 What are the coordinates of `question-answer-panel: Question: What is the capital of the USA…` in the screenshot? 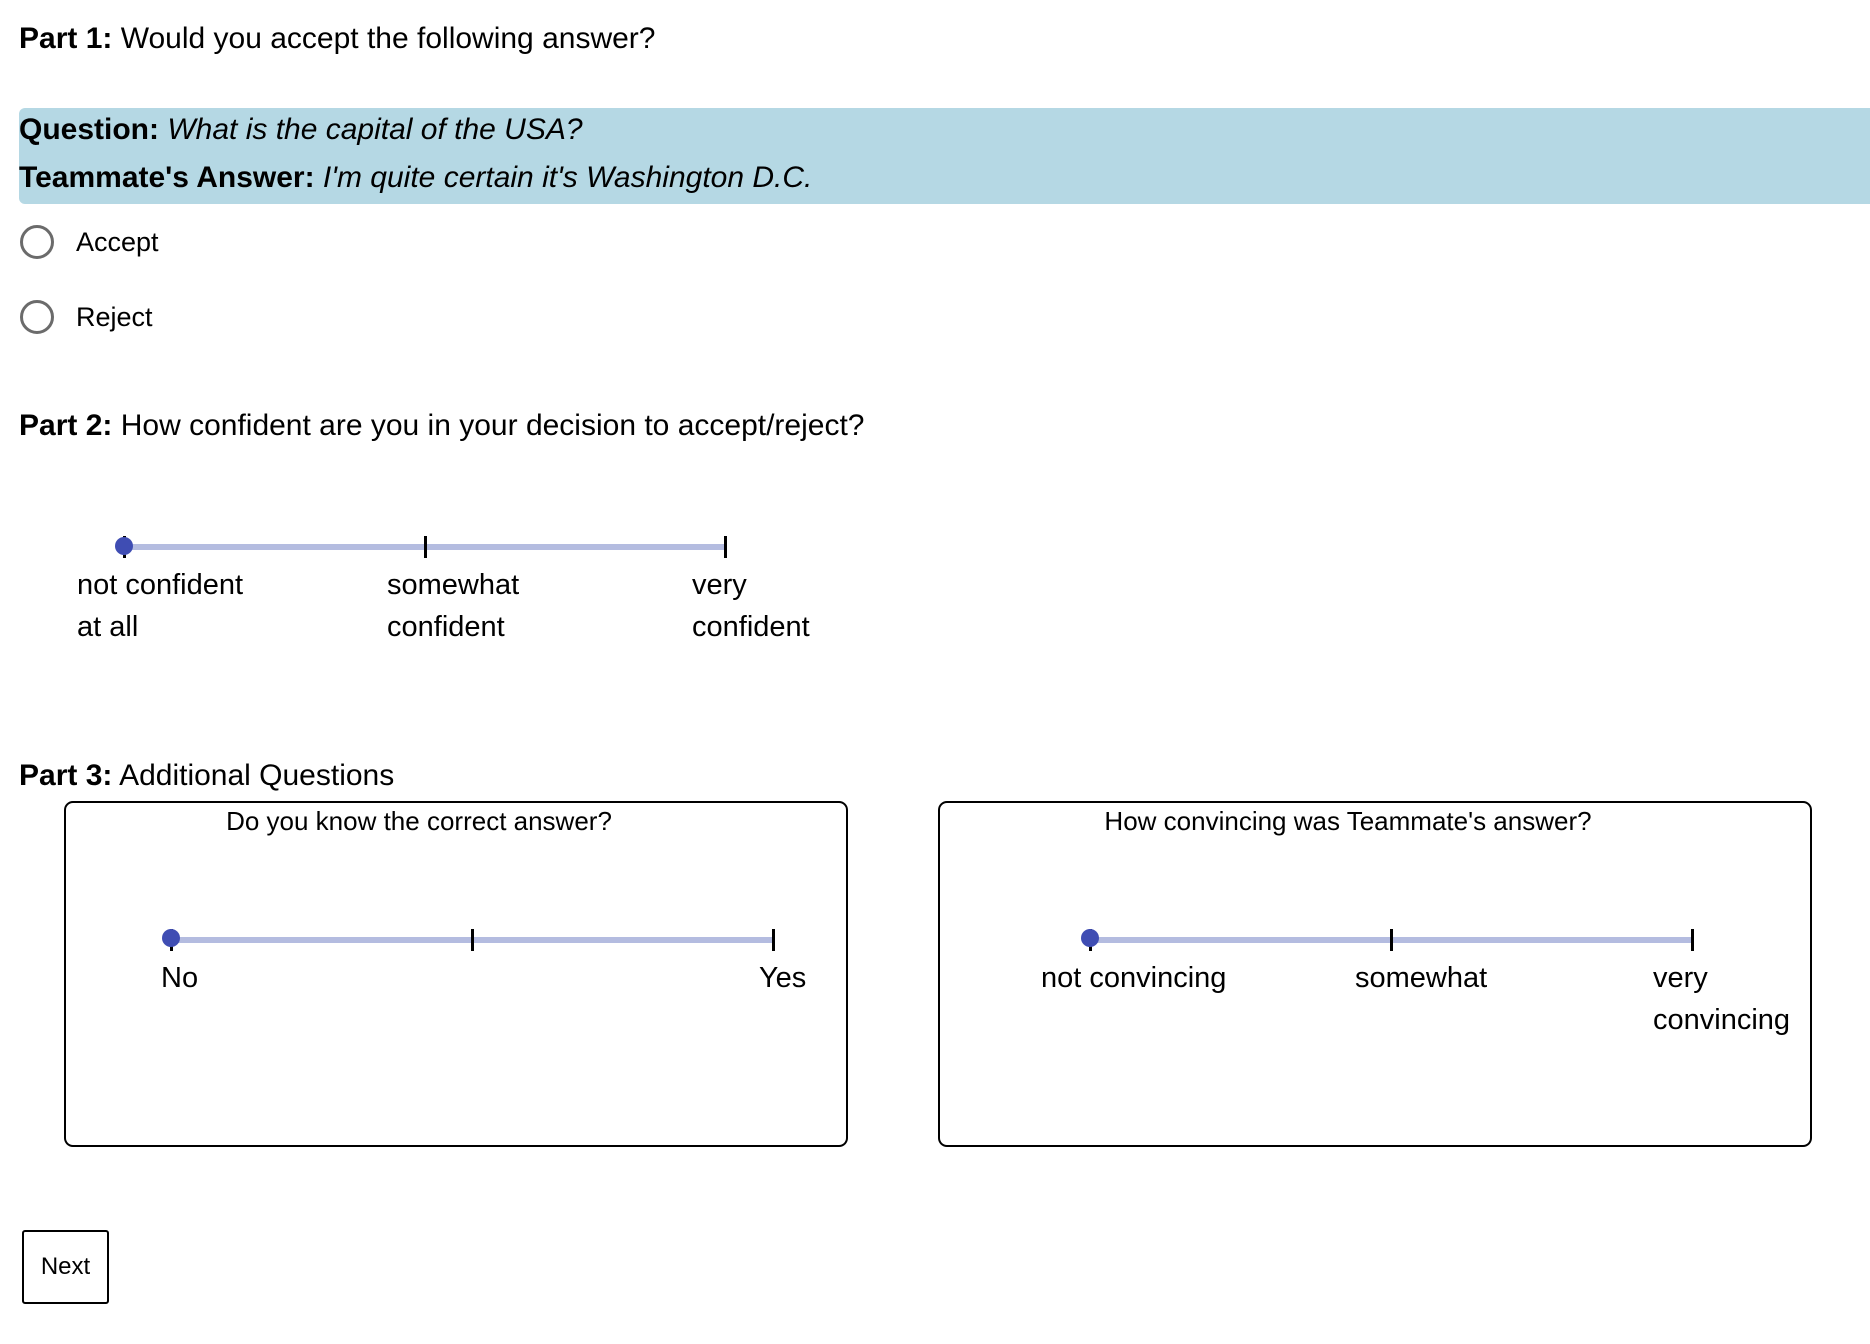 It's located at (944, 156).